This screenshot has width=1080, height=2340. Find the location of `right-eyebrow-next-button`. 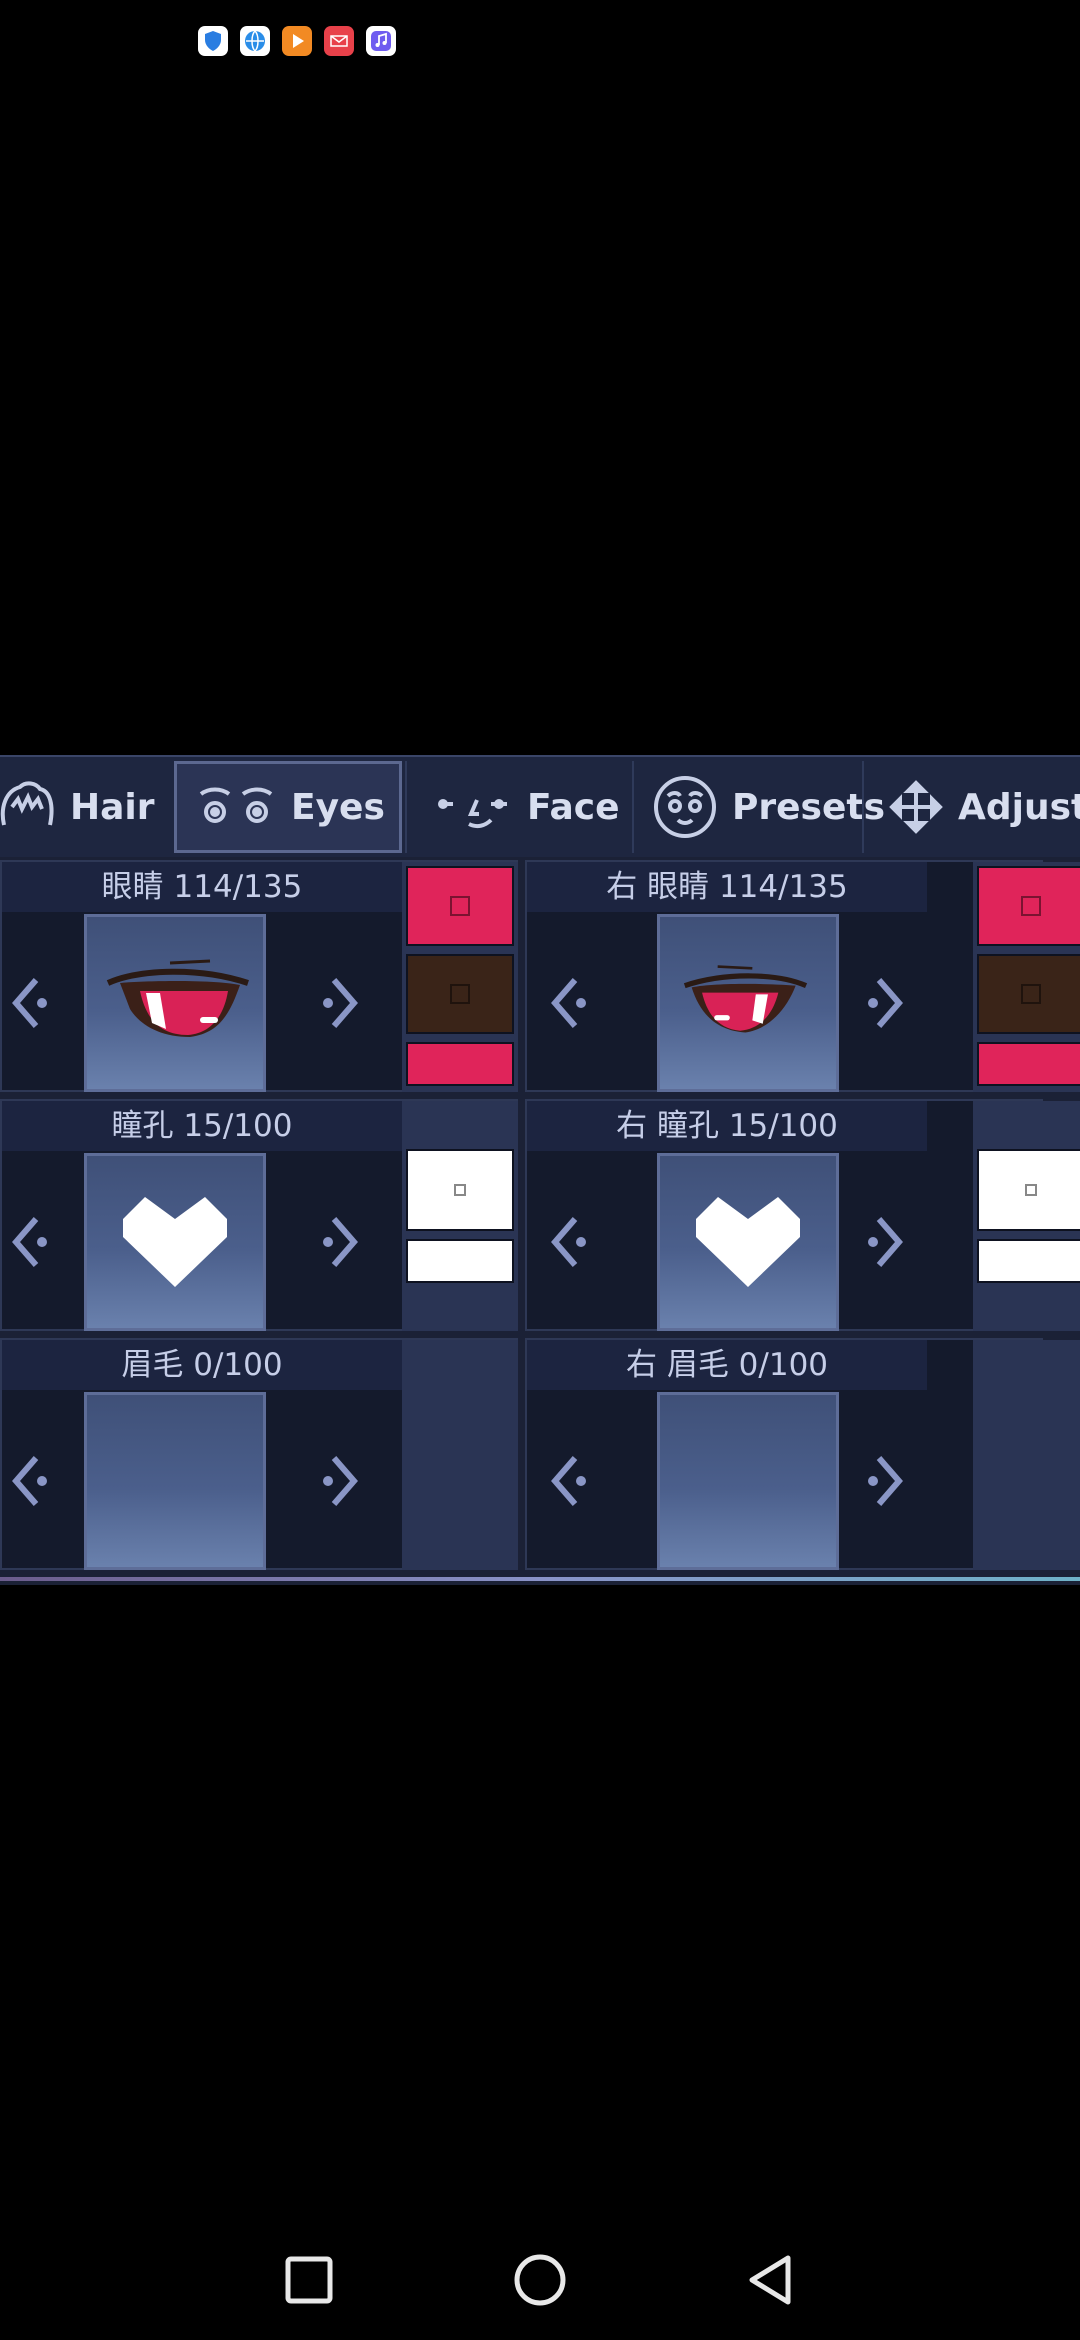

right-eyebrow-next-button is located at coordinates (887, 1481).